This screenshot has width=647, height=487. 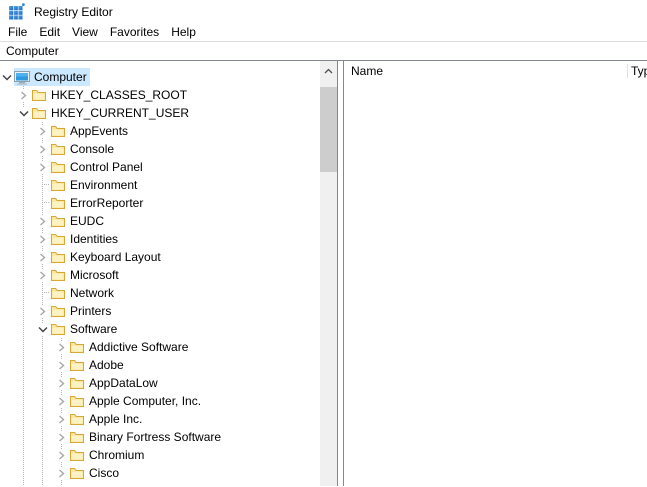 What do you see at coordinates (49, 32) in the screenshot?
I see `menu-edit: Edit` at bounding box center [49, 32].